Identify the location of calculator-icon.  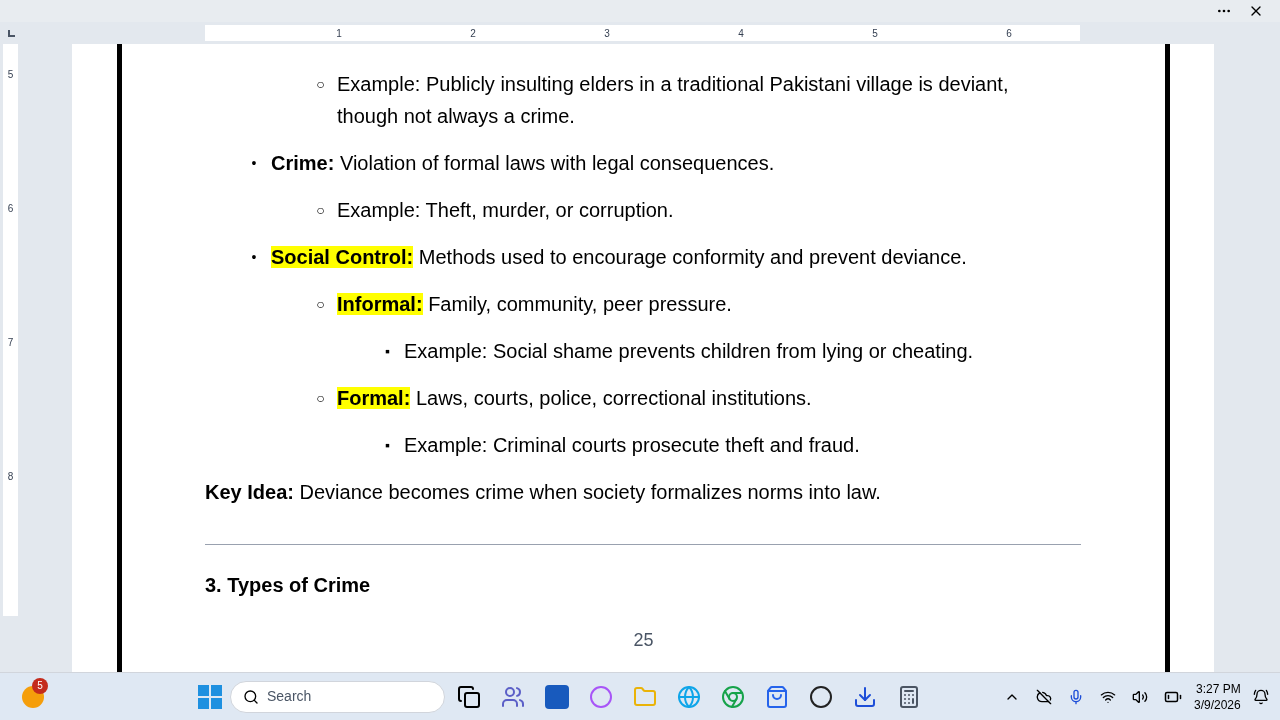
(909, 696).